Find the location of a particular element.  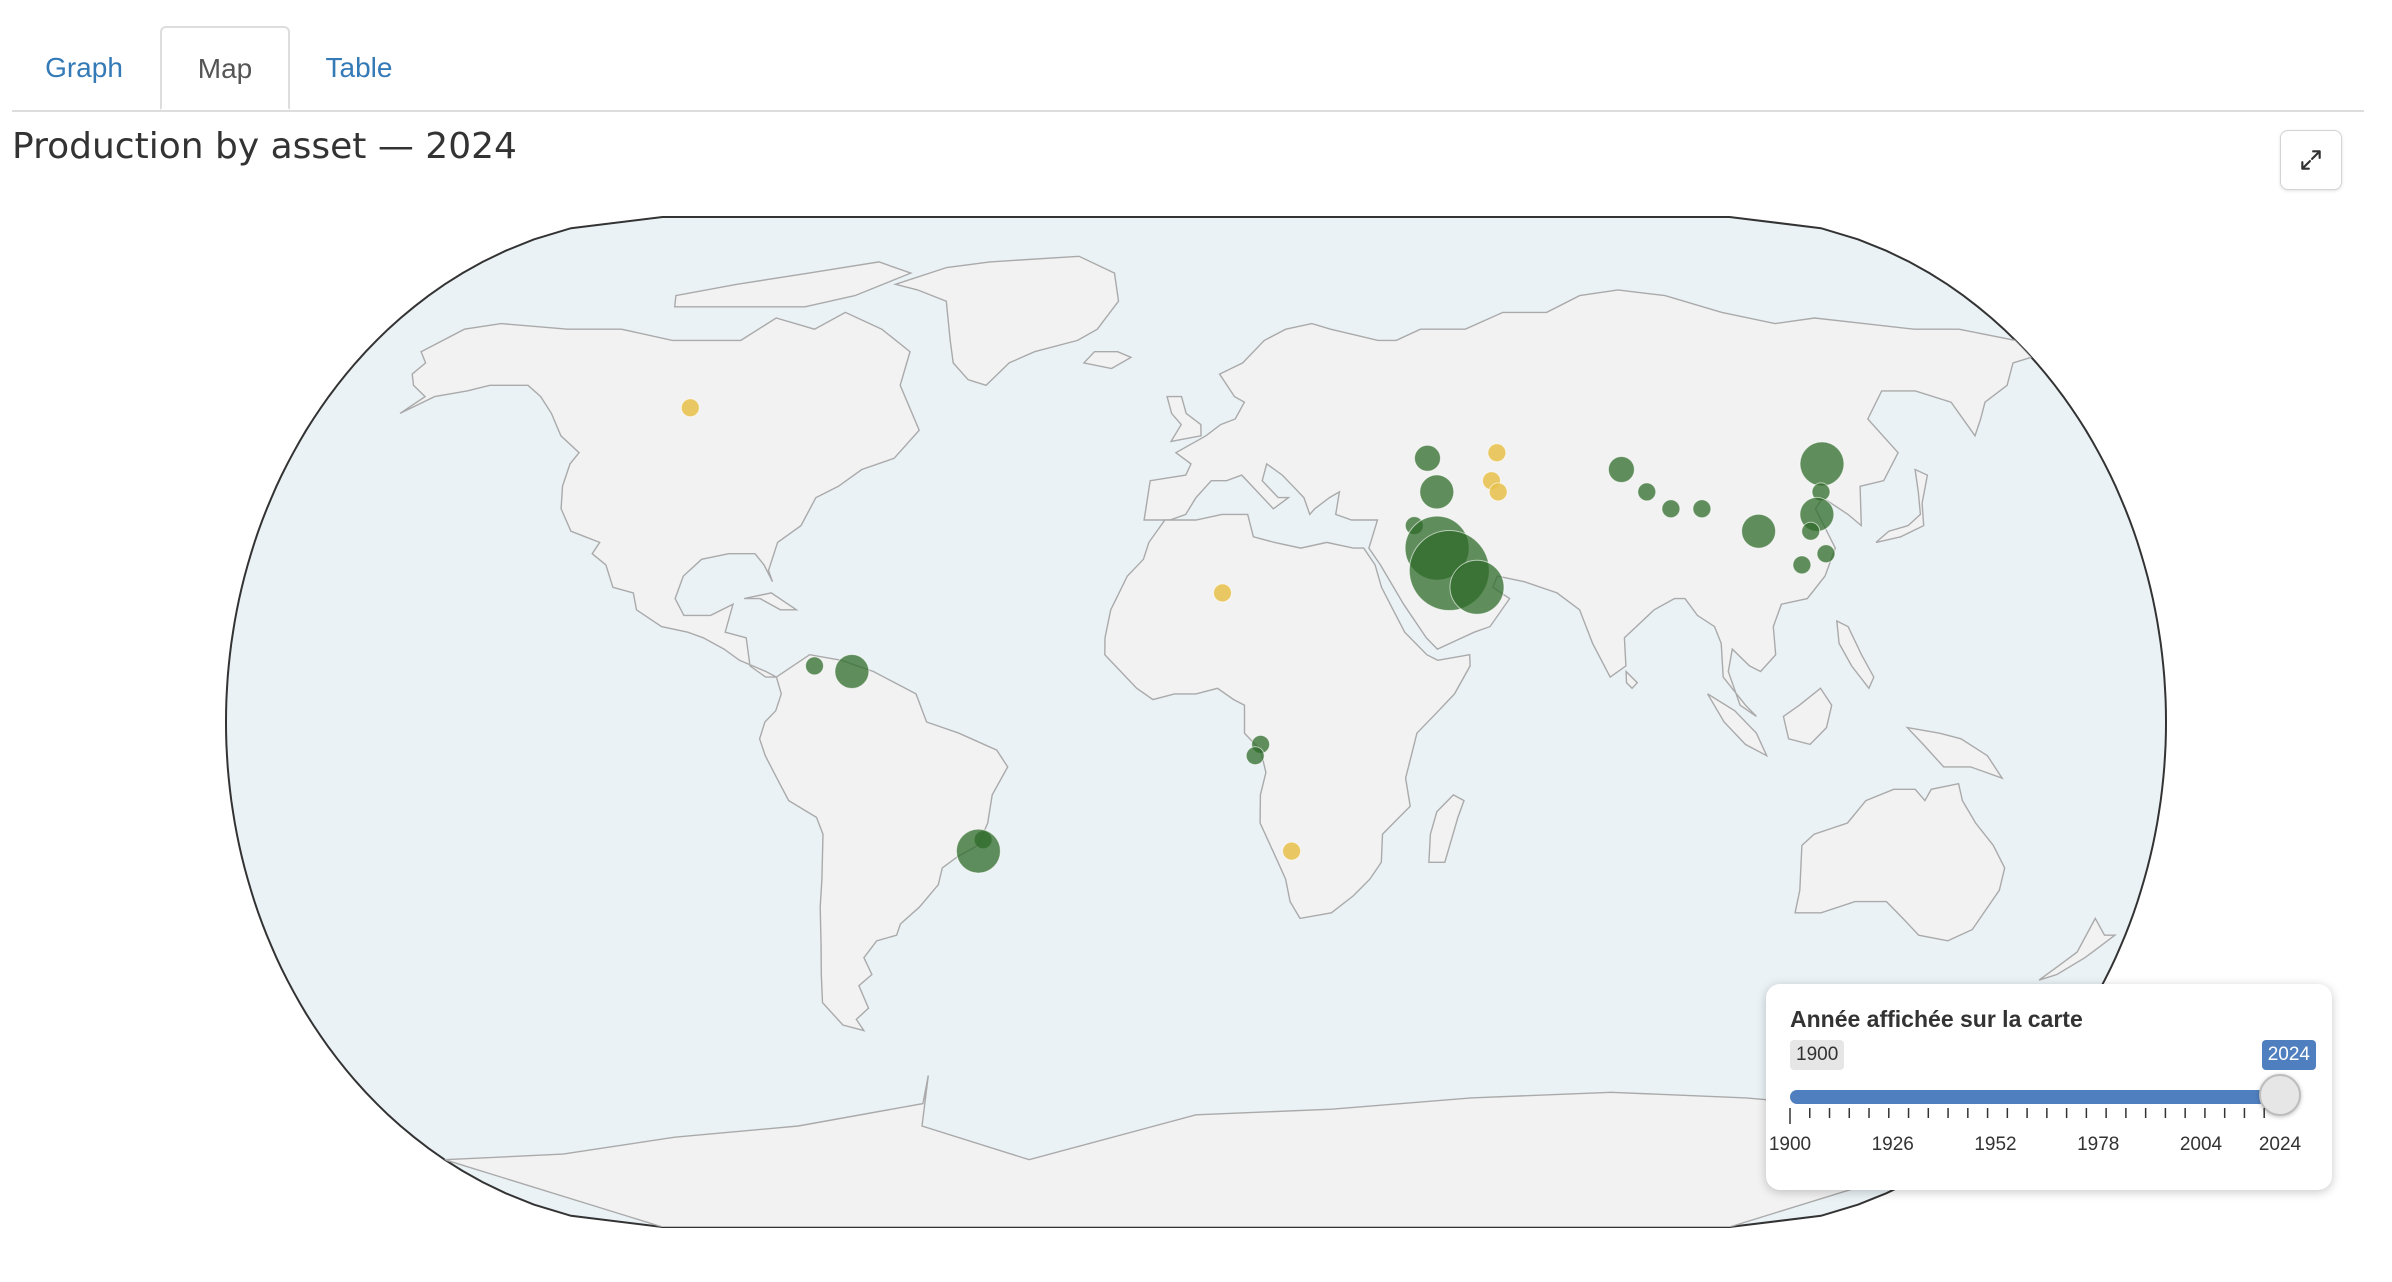

slider-tick-label: 1978 is located at coordinates (2098, 1144).